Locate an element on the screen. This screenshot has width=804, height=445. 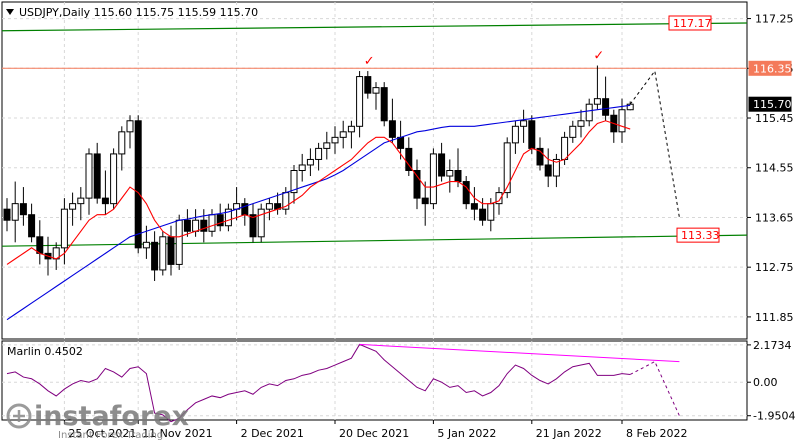
x-tick-label: 5 Jan 2022 is located at coordinates (466, 433).